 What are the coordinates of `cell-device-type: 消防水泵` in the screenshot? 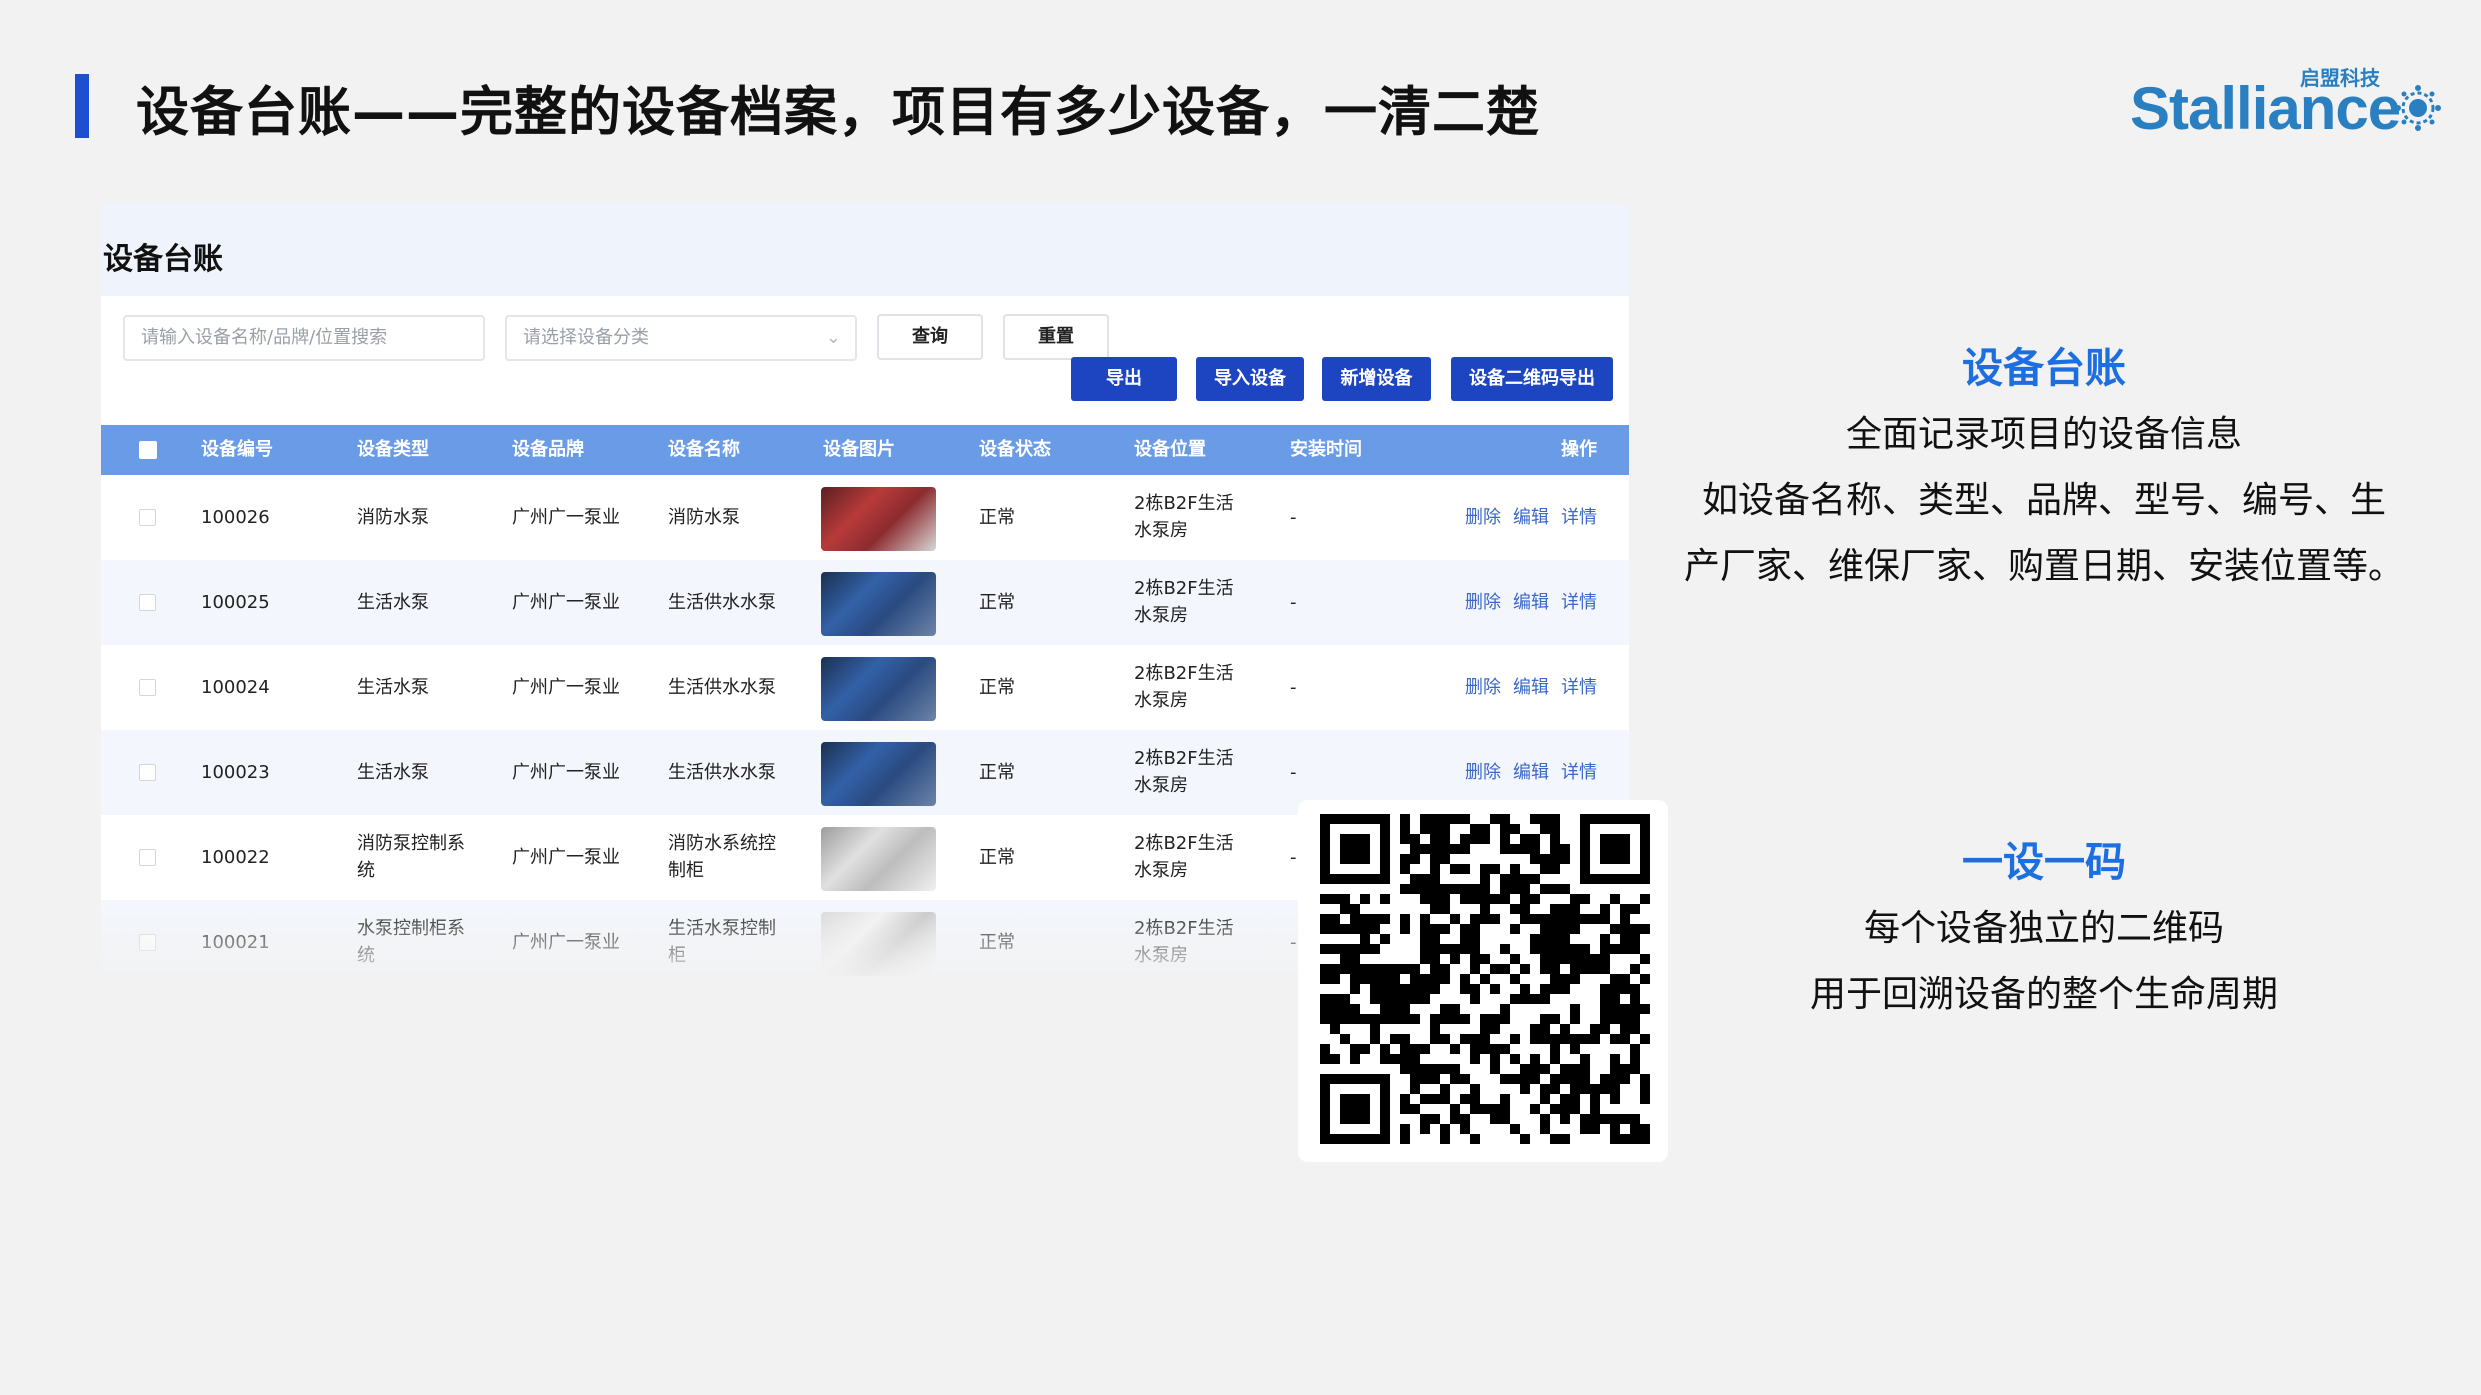 It's located at (393, 517).